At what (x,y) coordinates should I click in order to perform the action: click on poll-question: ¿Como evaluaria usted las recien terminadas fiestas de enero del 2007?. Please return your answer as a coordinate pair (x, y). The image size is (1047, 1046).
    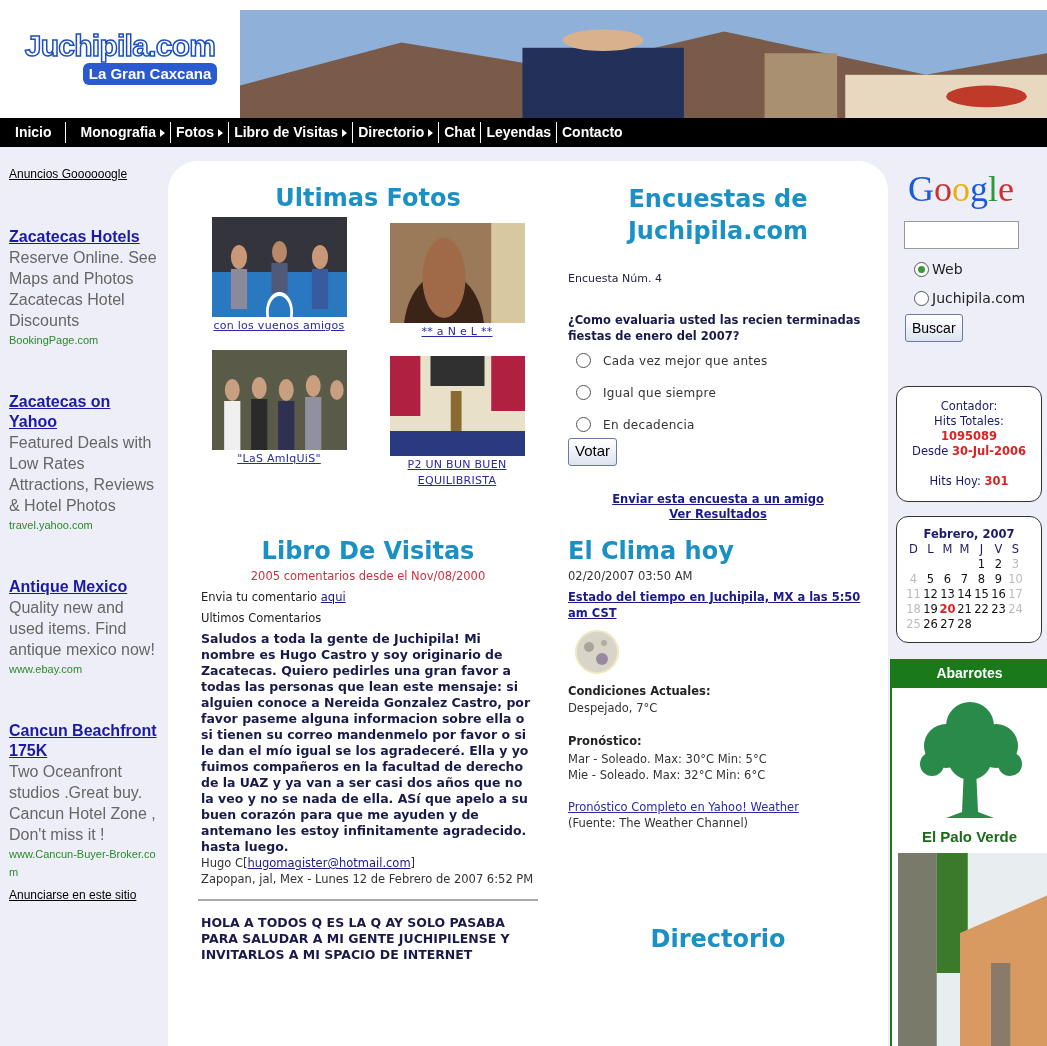
    Looking at the image, I should click on (715, 327).